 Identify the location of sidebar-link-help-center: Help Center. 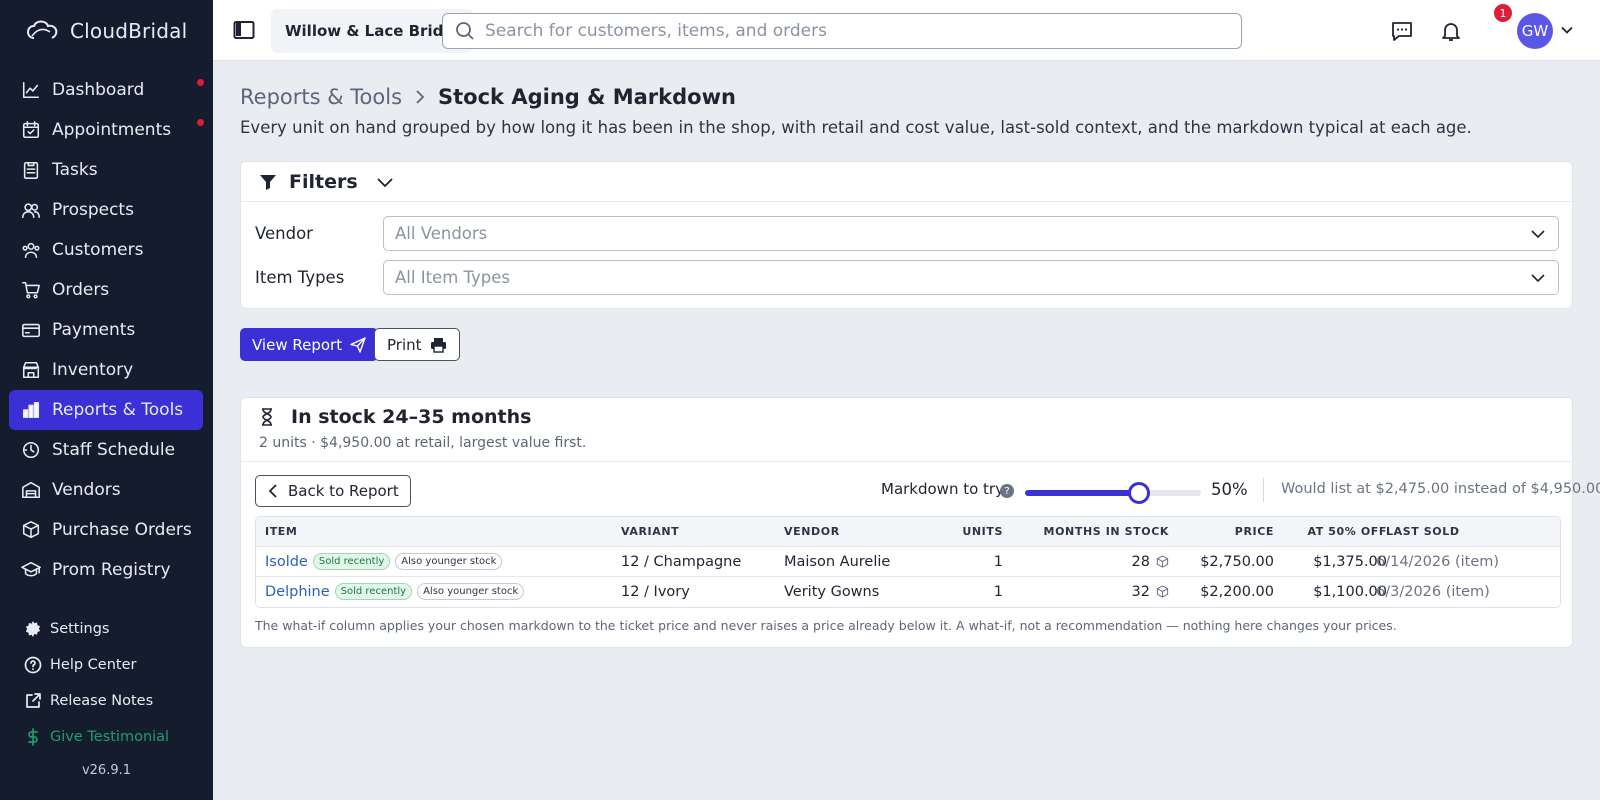
(106, 665).